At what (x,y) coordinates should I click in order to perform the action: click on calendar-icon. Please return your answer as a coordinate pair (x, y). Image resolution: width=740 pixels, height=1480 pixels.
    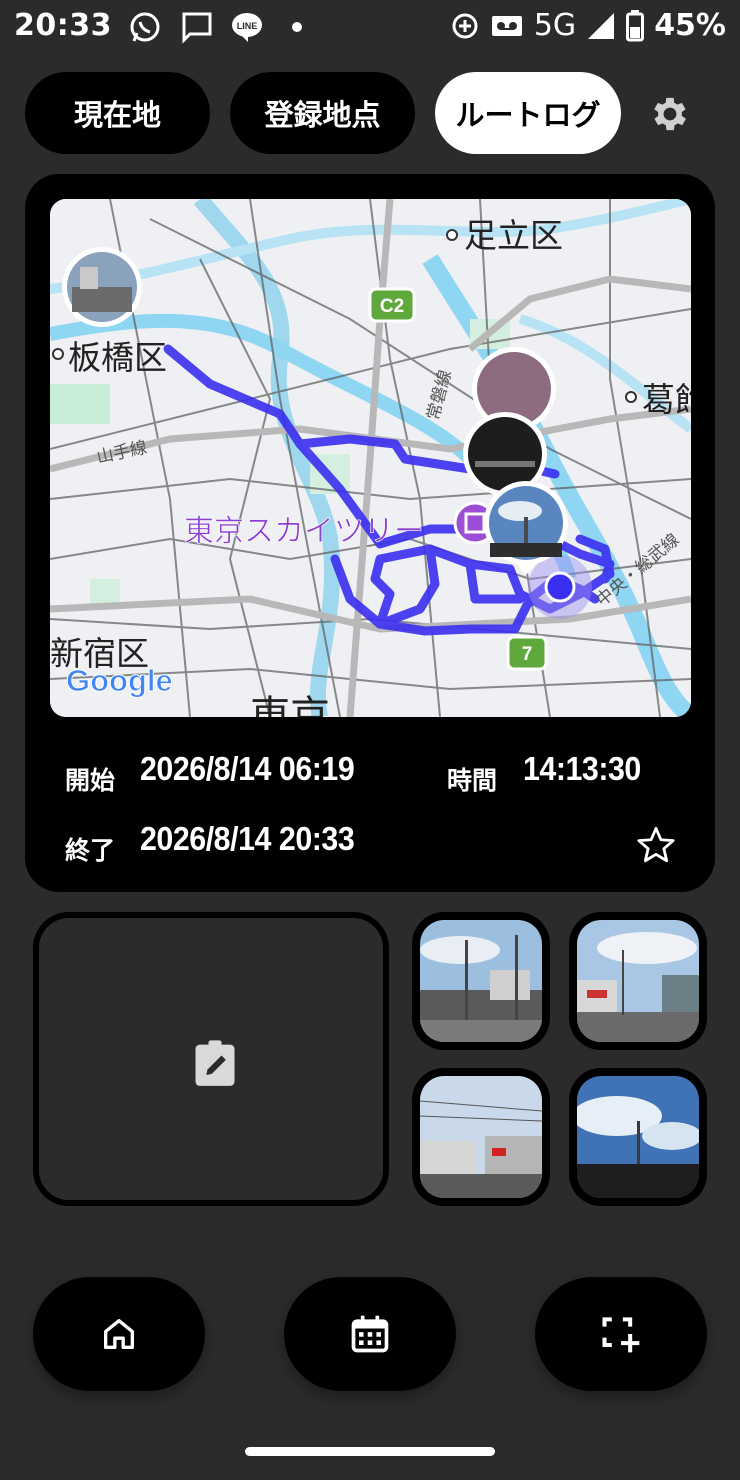
    Looking at the image, I should click on (370, 1334).